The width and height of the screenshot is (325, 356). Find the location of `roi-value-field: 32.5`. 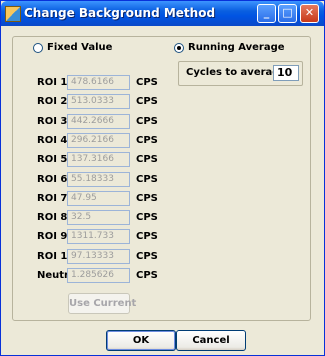

roi-value-field: 32.5 is located at coordinates (98, 217).